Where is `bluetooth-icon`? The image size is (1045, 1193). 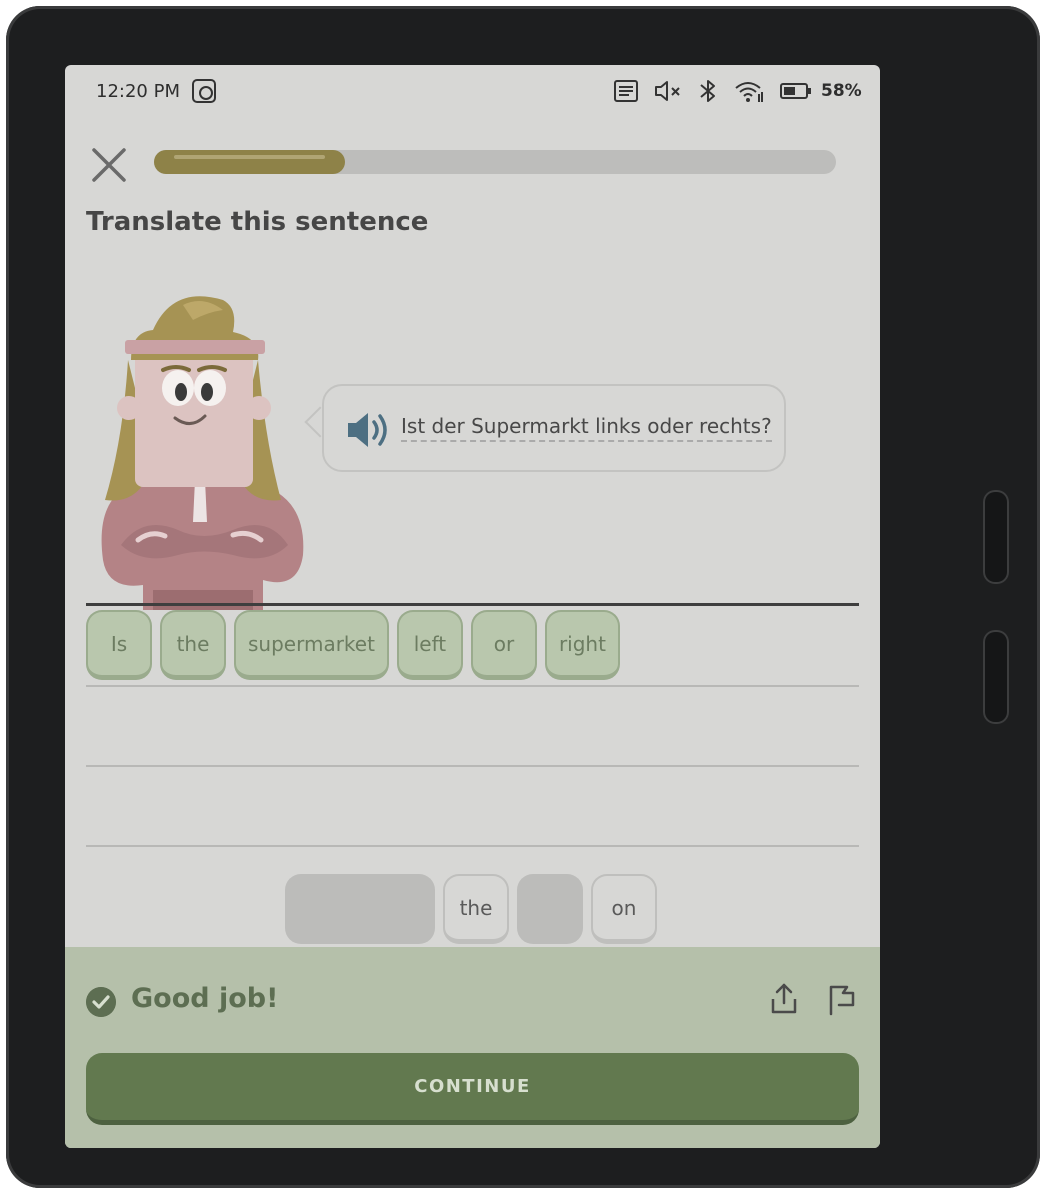 bluetooth-icon is located at coordinates (707, 91).